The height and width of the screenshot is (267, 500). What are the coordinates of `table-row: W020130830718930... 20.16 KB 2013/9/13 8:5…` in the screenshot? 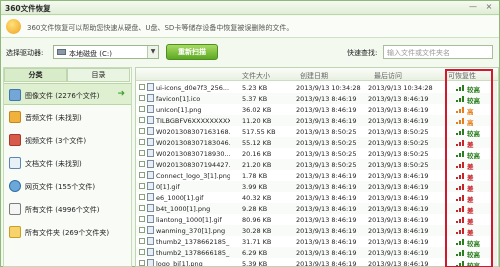 It's located at (317, 154).